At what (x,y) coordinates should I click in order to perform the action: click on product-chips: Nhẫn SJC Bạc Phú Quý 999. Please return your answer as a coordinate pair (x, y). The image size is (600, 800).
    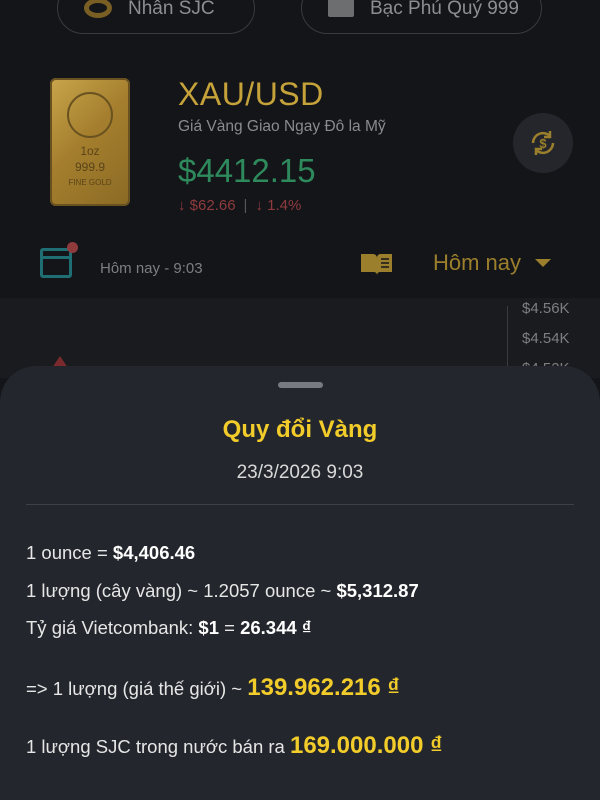
    Looking at the image, I should click on (300, 17).